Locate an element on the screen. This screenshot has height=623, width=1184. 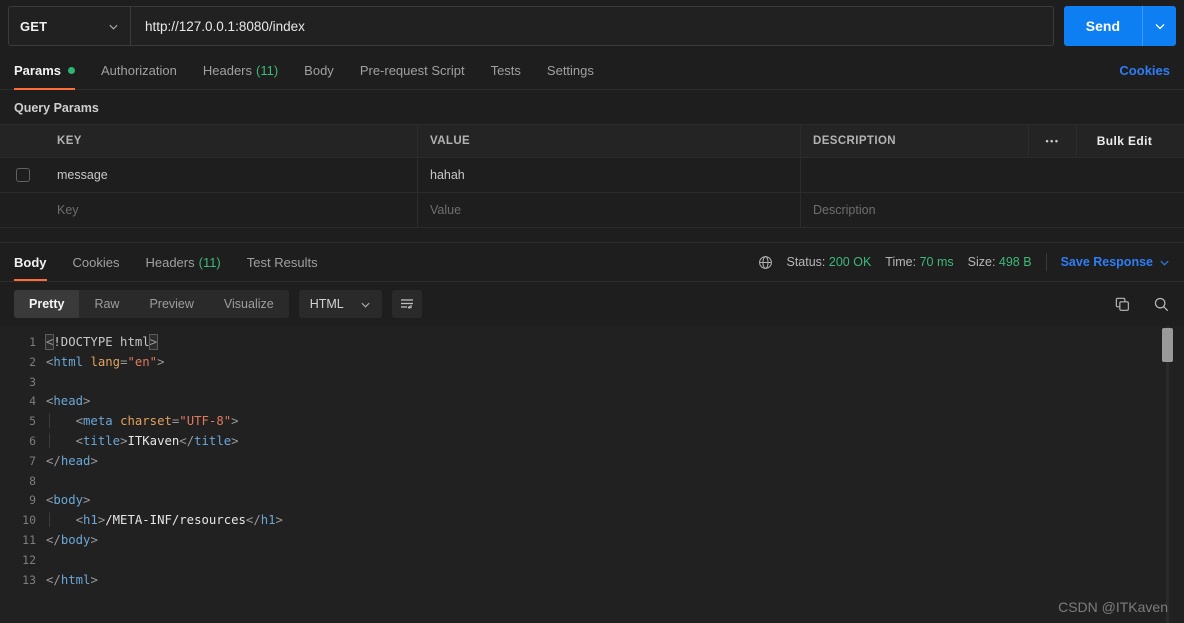
response-tab-cookies-label: Cookies is located at coordinates (96, 262).